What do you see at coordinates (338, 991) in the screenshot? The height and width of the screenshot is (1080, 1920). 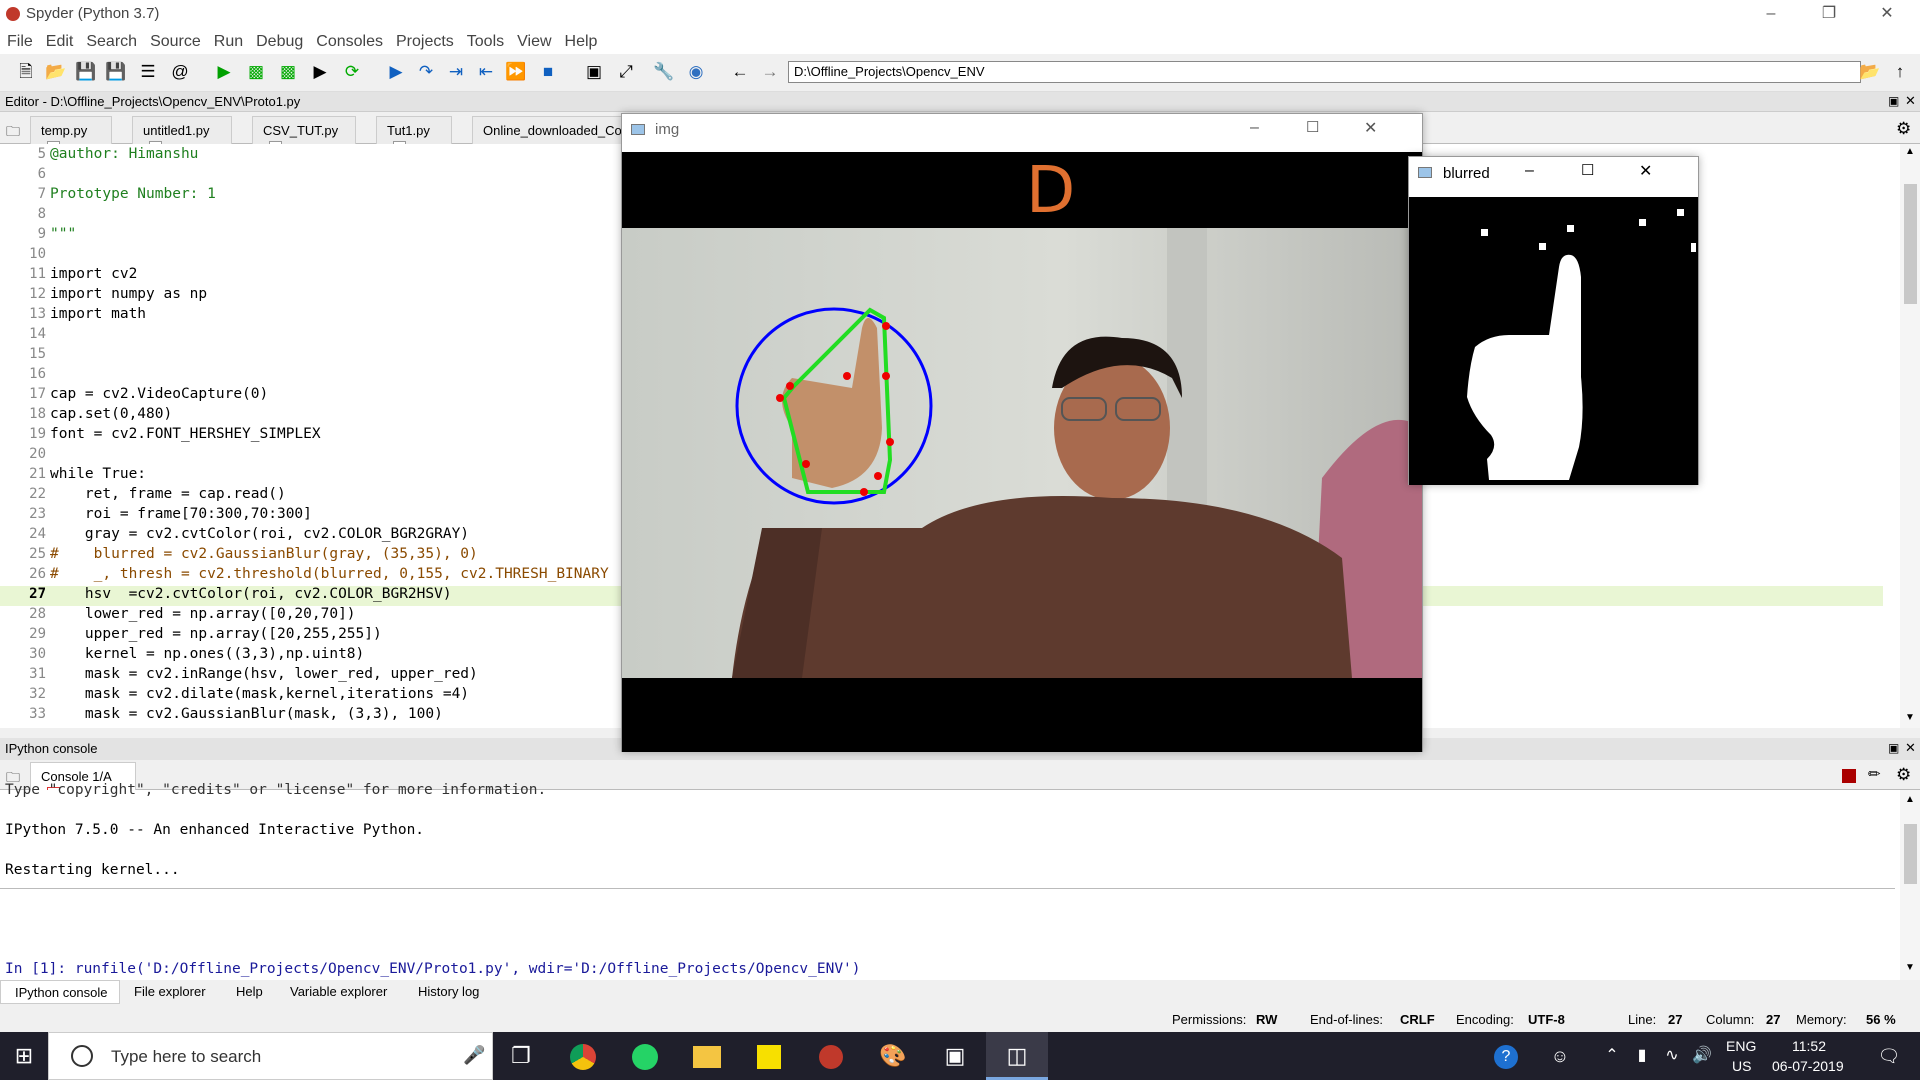 I see `tab-variable-explorer: Variable explorer` at bounding box center [338, 991].